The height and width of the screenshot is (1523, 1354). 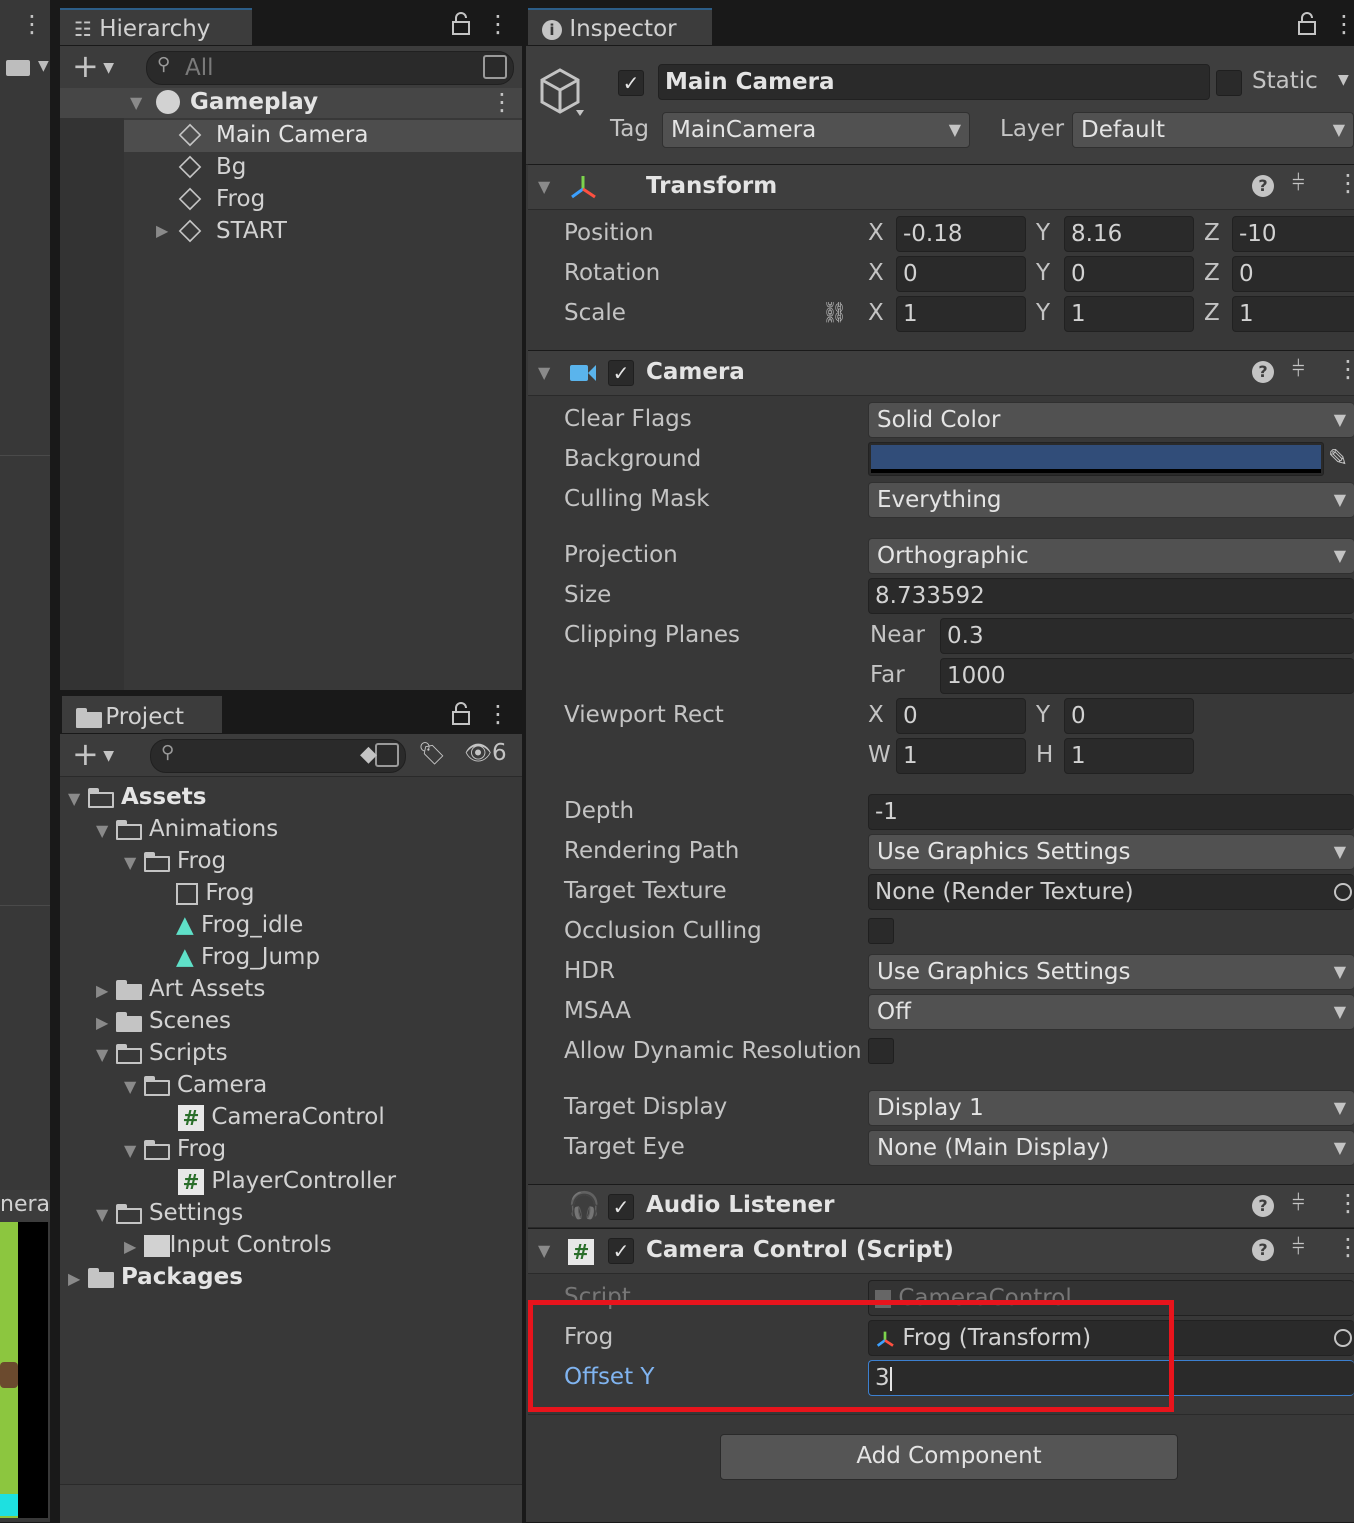 I want to click on hidden-packages-icon: 👁6, so click(x=485, y=753).